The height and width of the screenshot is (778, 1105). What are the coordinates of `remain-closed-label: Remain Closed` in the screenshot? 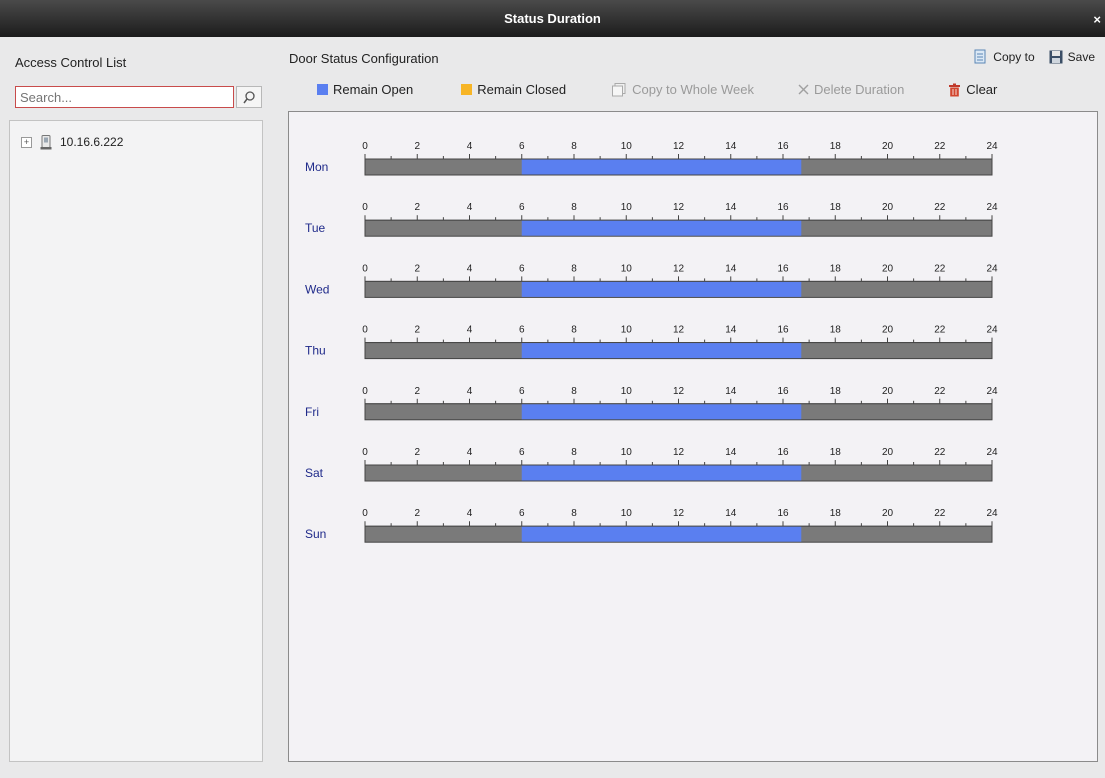 It's located at (522, 89).